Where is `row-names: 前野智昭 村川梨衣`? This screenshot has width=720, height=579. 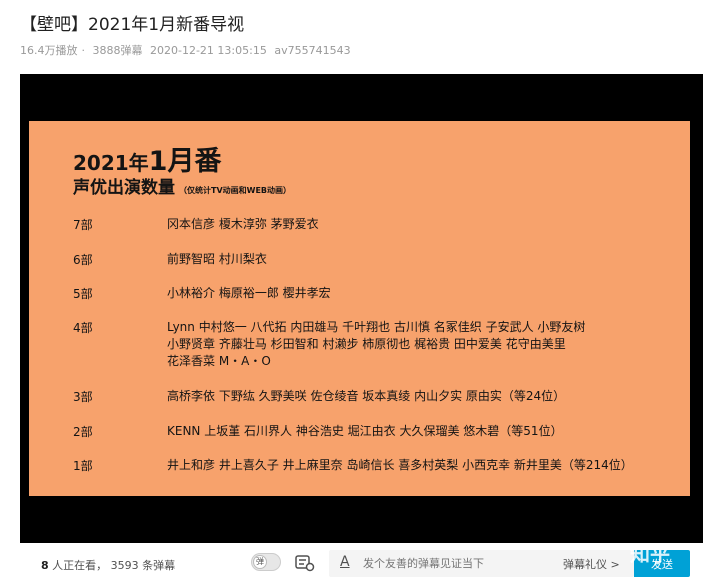 row-names: 前野智昭 村川梨衣 is located at coordinates (217, 259).